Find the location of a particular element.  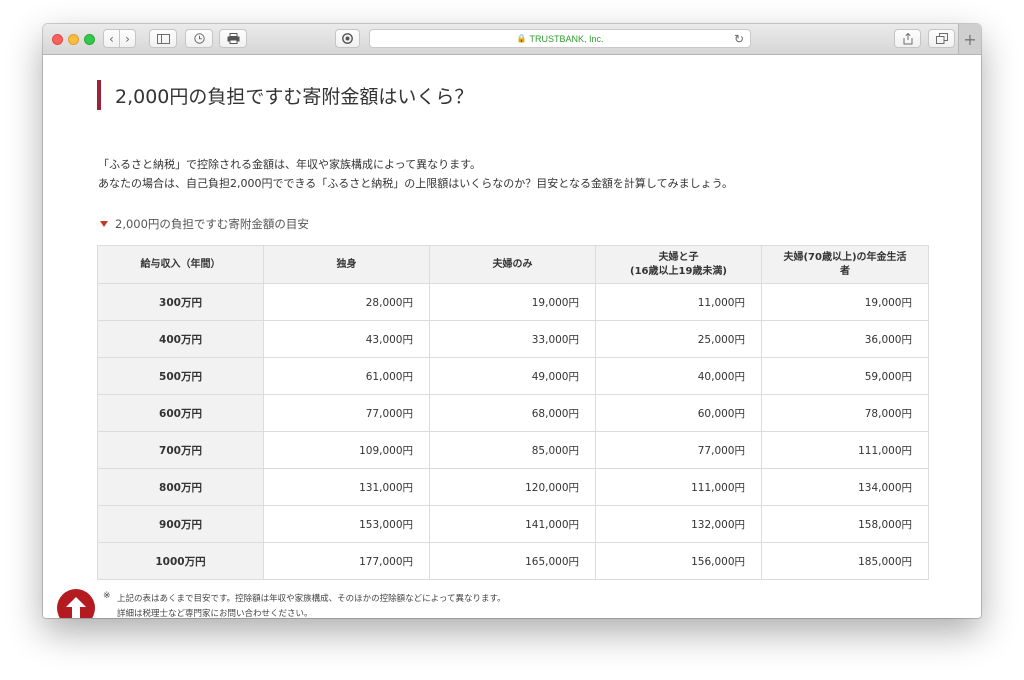

cell-couple: 141,000円 is located at coordinates (512, 524).